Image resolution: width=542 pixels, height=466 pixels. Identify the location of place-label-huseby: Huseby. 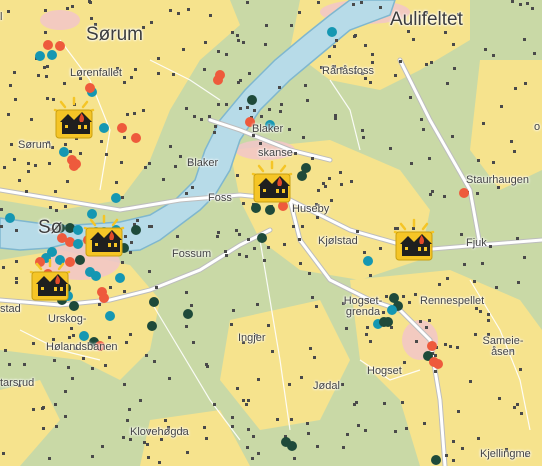
(310, 209).